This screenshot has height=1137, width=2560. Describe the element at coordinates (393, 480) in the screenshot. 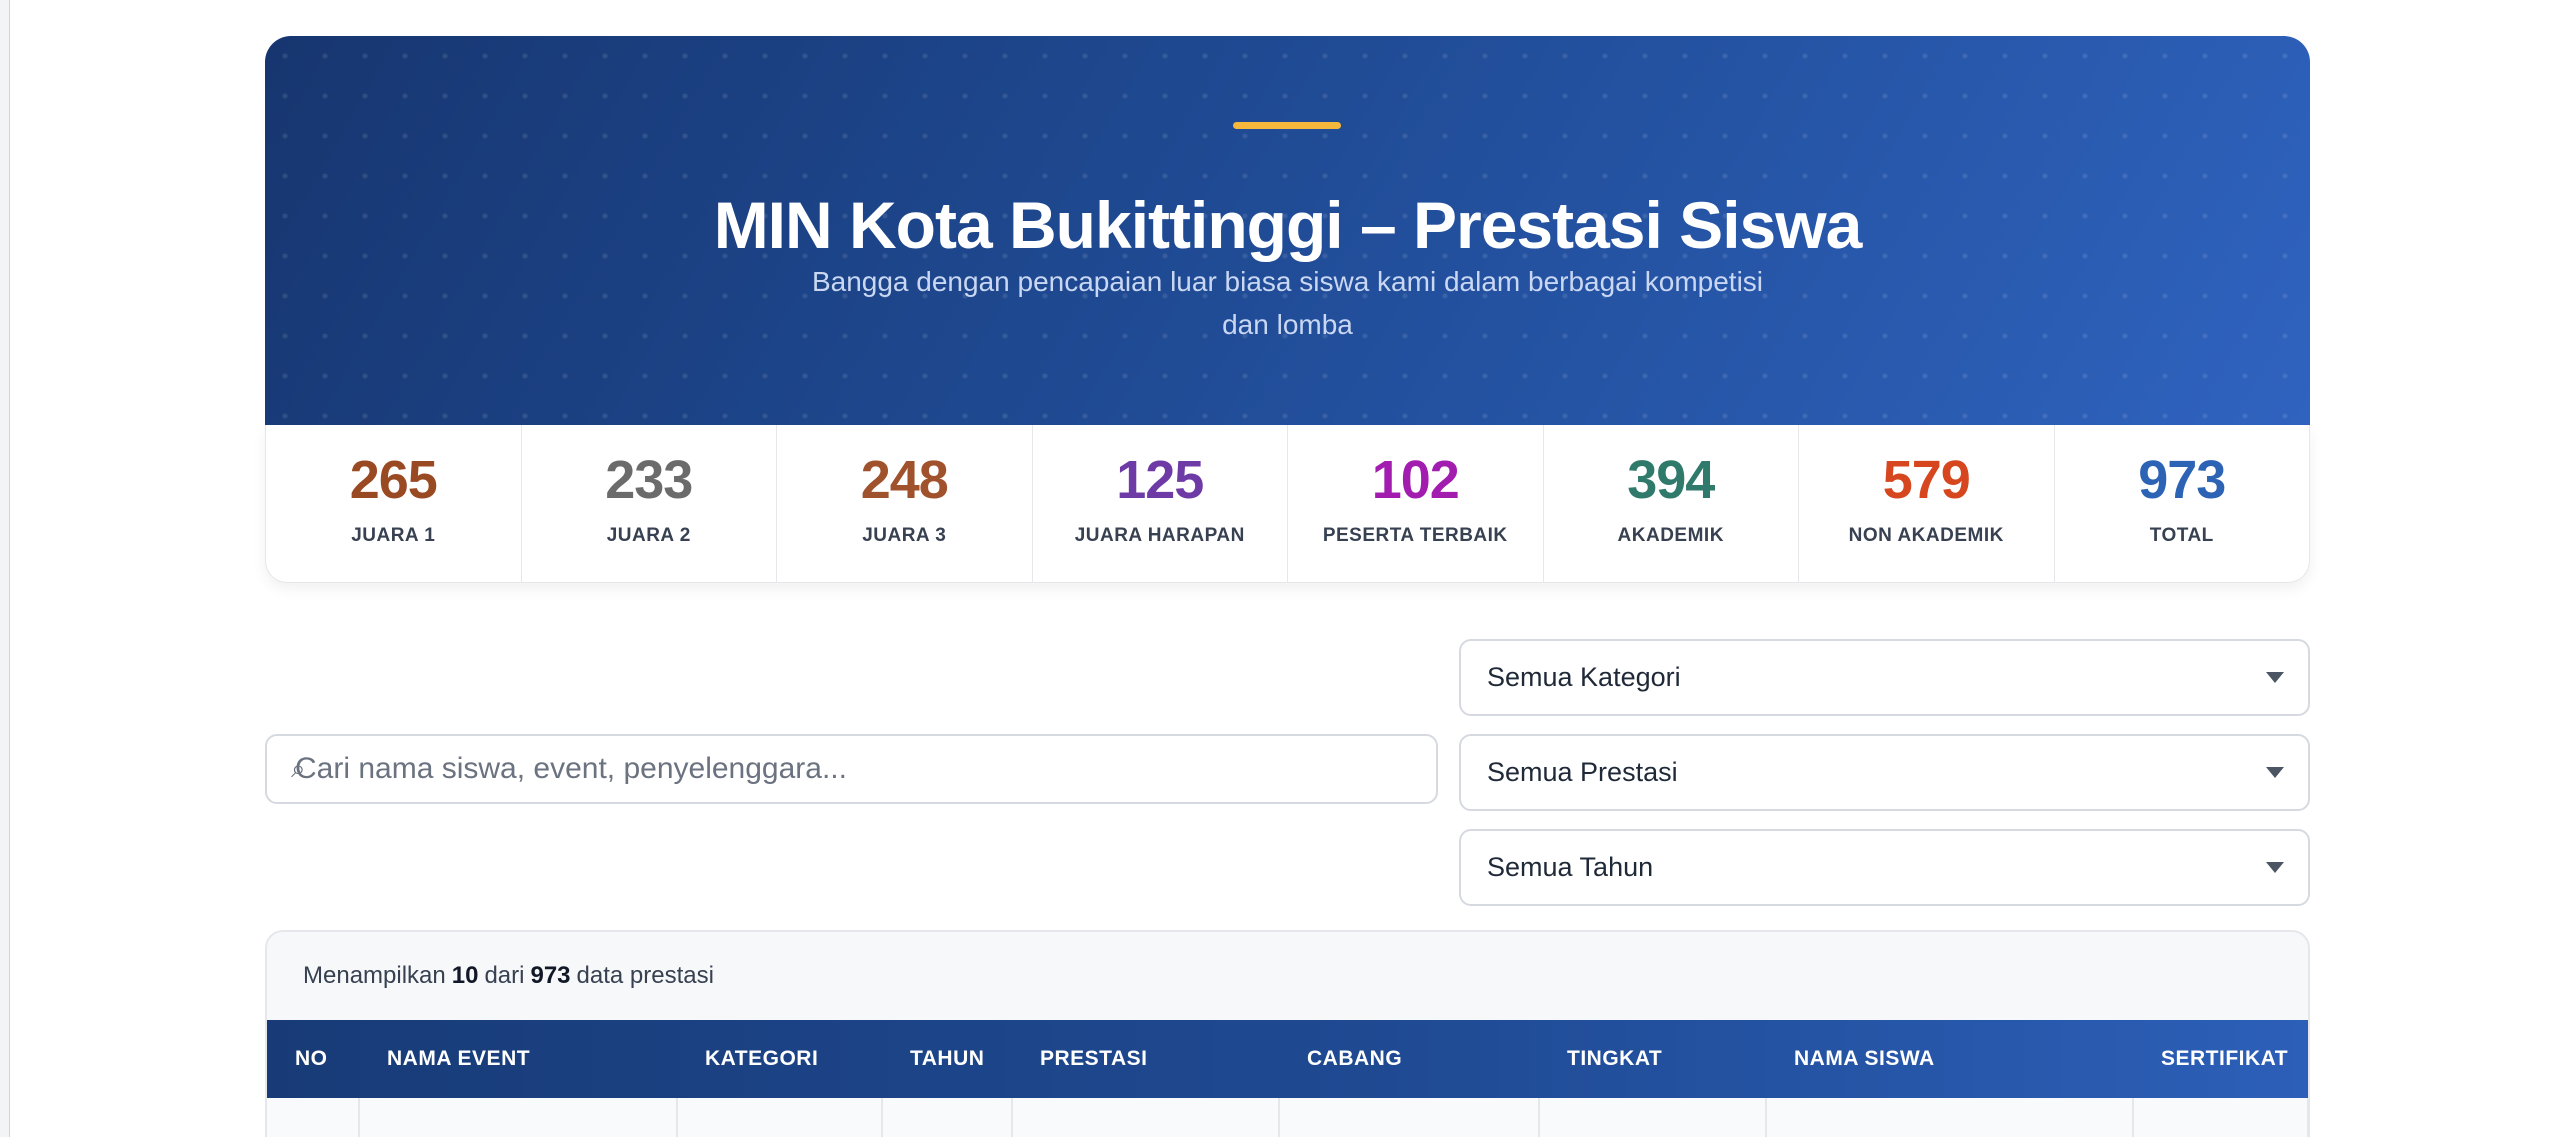

I see `stat-value: 265` at that location.